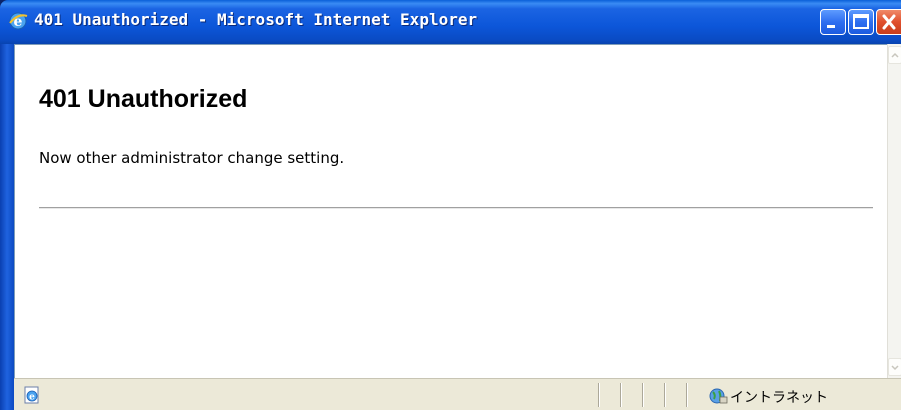 Image resolution: width=901 pixels, height=410 pixels. What do you see at coordinates (831, 26) in the screenshot?
I see `minimize-icon` at bounding box center [831, 26].